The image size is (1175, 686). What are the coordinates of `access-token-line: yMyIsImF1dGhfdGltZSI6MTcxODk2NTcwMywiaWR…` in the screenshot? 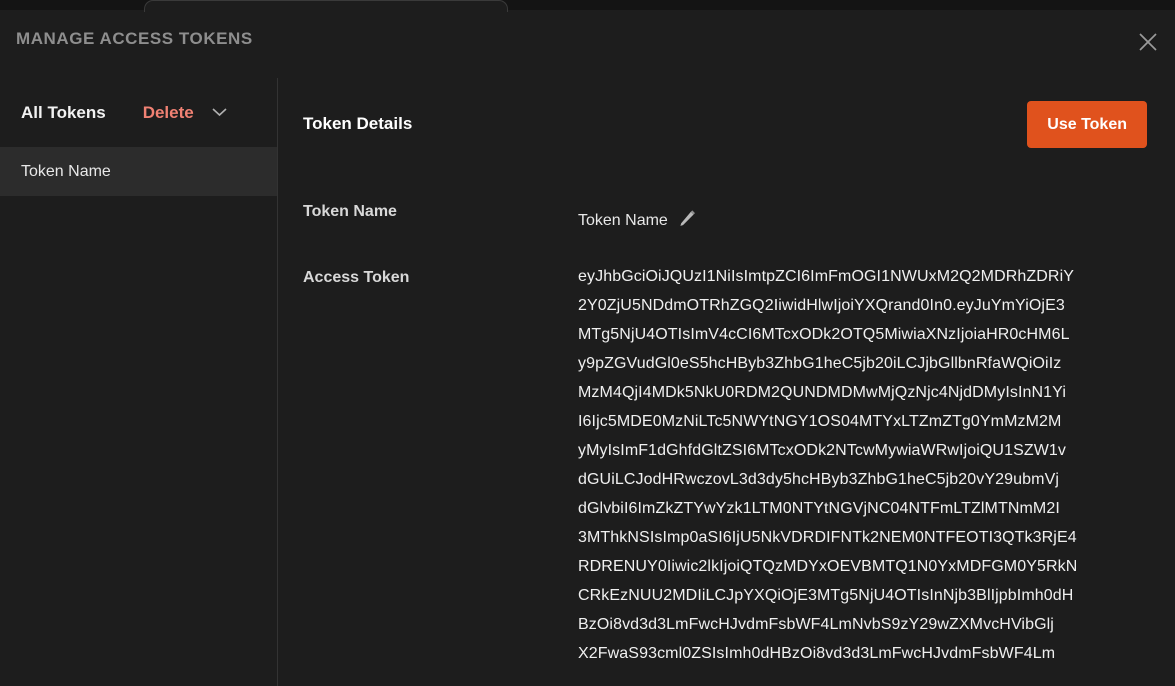 It's located at (822, 450).